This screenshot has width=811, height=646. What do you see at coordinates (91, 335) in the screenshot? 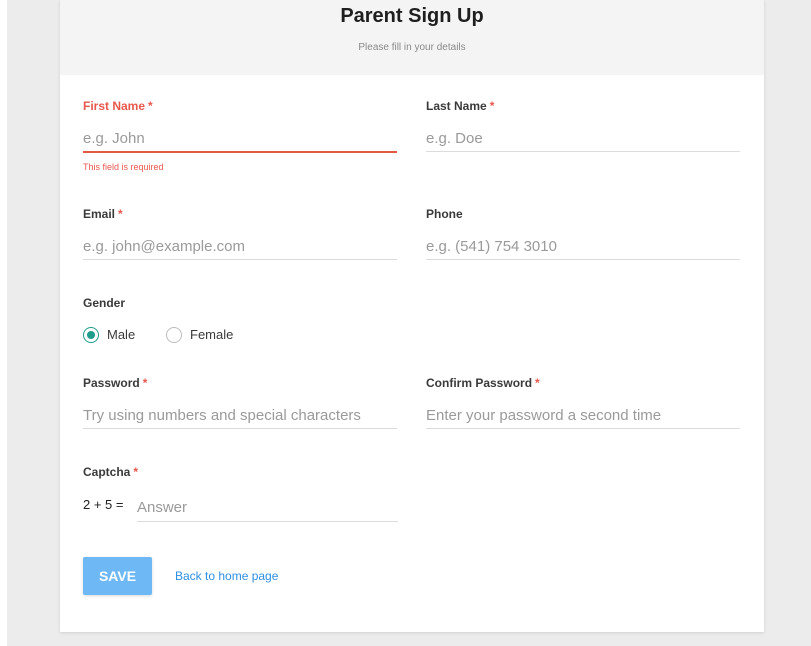
I see `radio-male` at bounding box center [91, 335].